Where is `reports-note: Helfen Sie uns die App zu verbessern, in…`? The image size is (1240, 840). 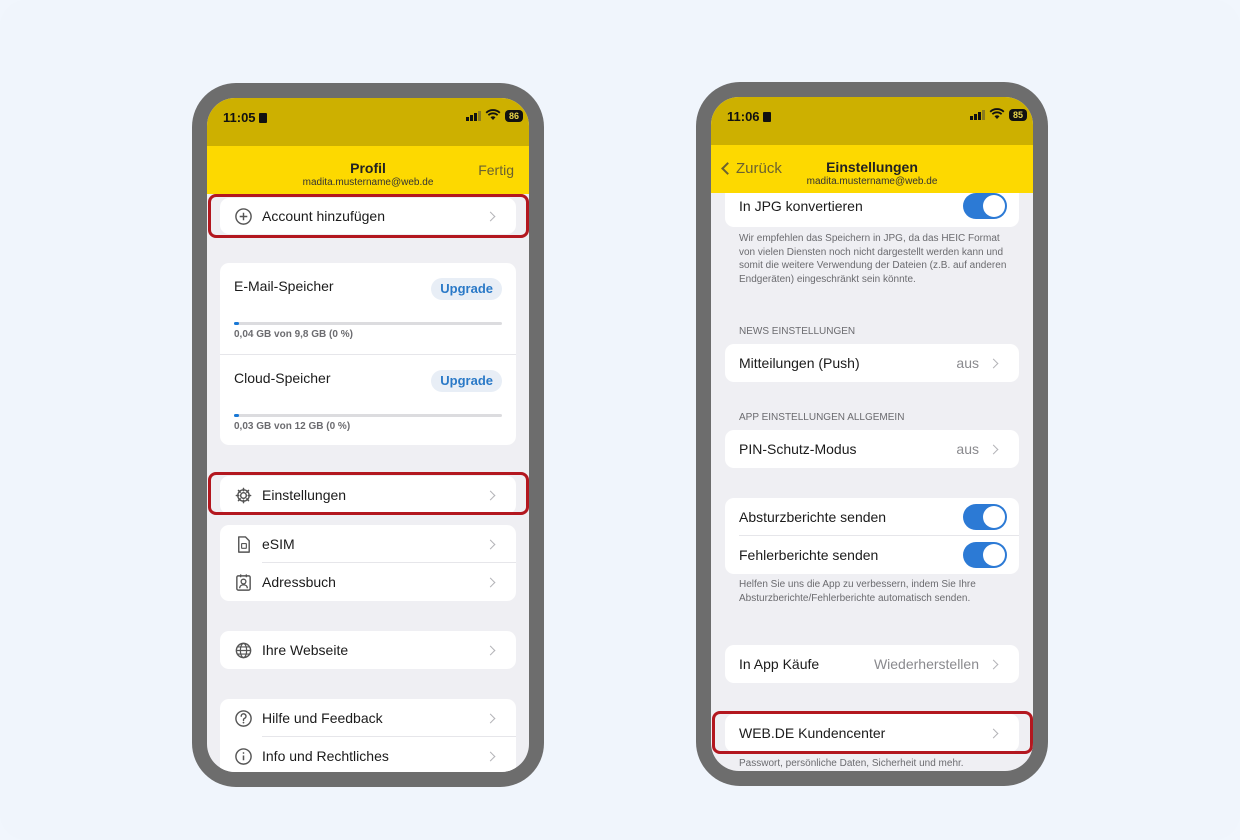 reports-note: Helfen Sie uns die App zu verbessern, in… is located at coordinates (857, 591).